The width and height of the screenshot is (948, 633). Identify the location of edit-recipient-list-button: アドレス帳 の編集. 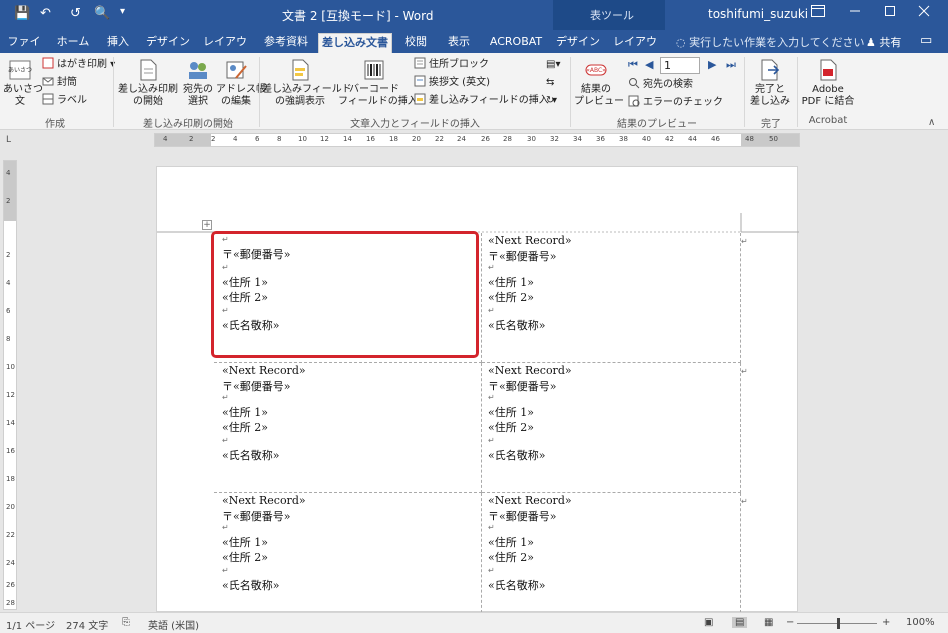
(241, 83).